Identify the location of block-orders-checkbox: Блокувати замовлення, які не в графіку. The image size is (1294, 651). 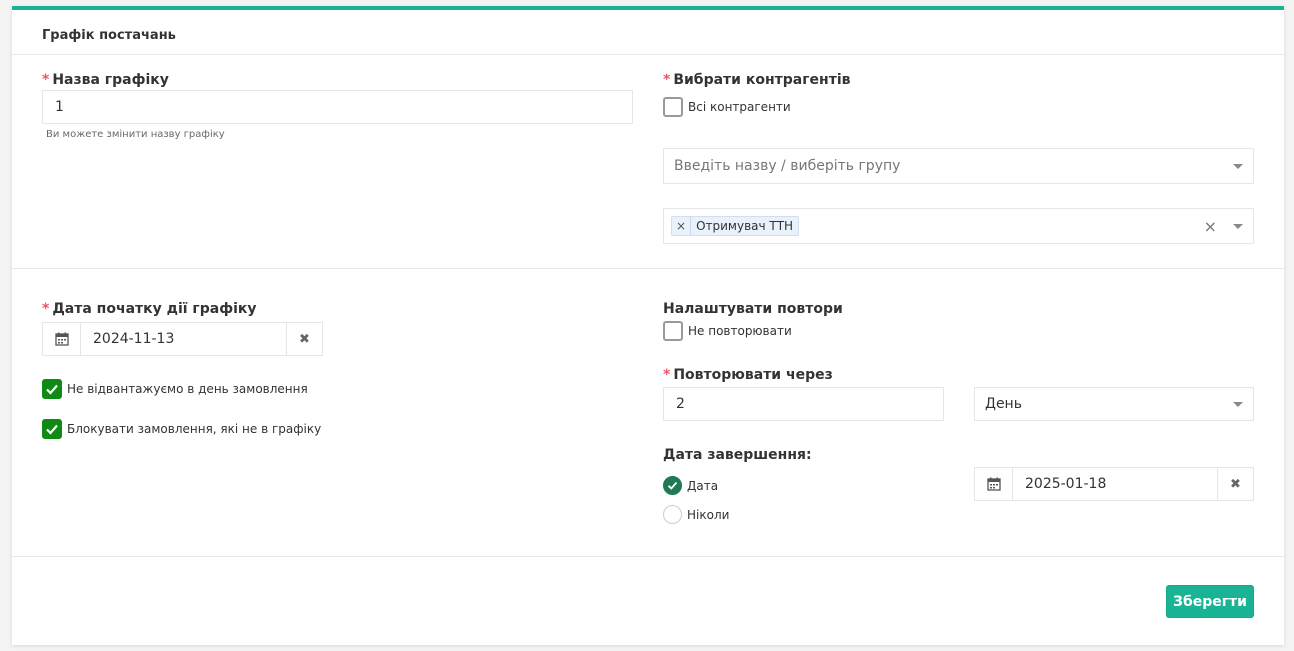
(181, 429).